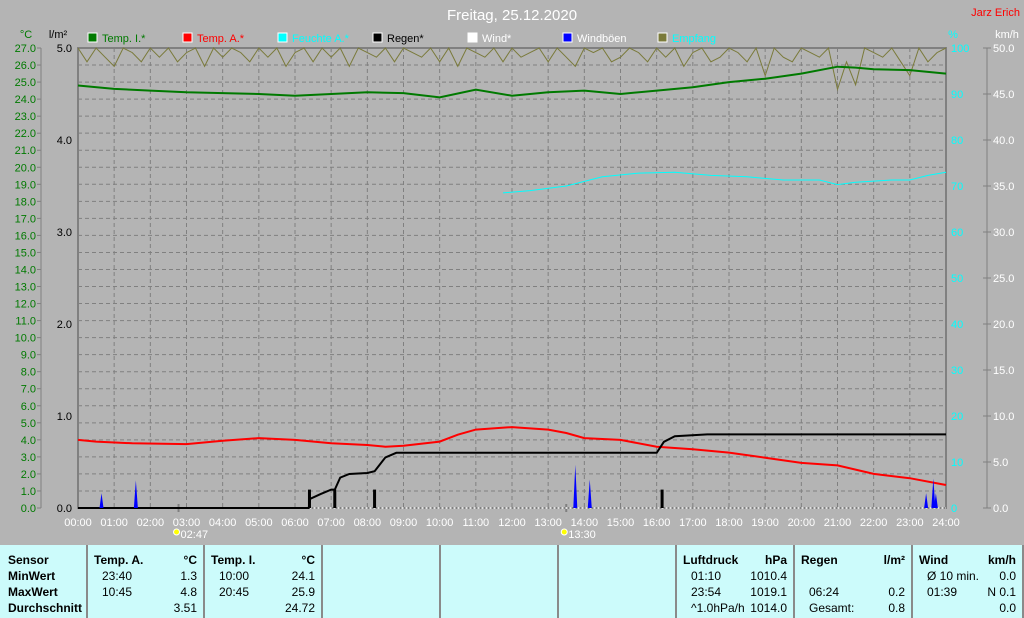 This screenshot has width=1024, height=618. What do you see at coordinates (832, 608) in the screenshot?
I see `row-time: Gesamt:` at bounding box center [832, 608].